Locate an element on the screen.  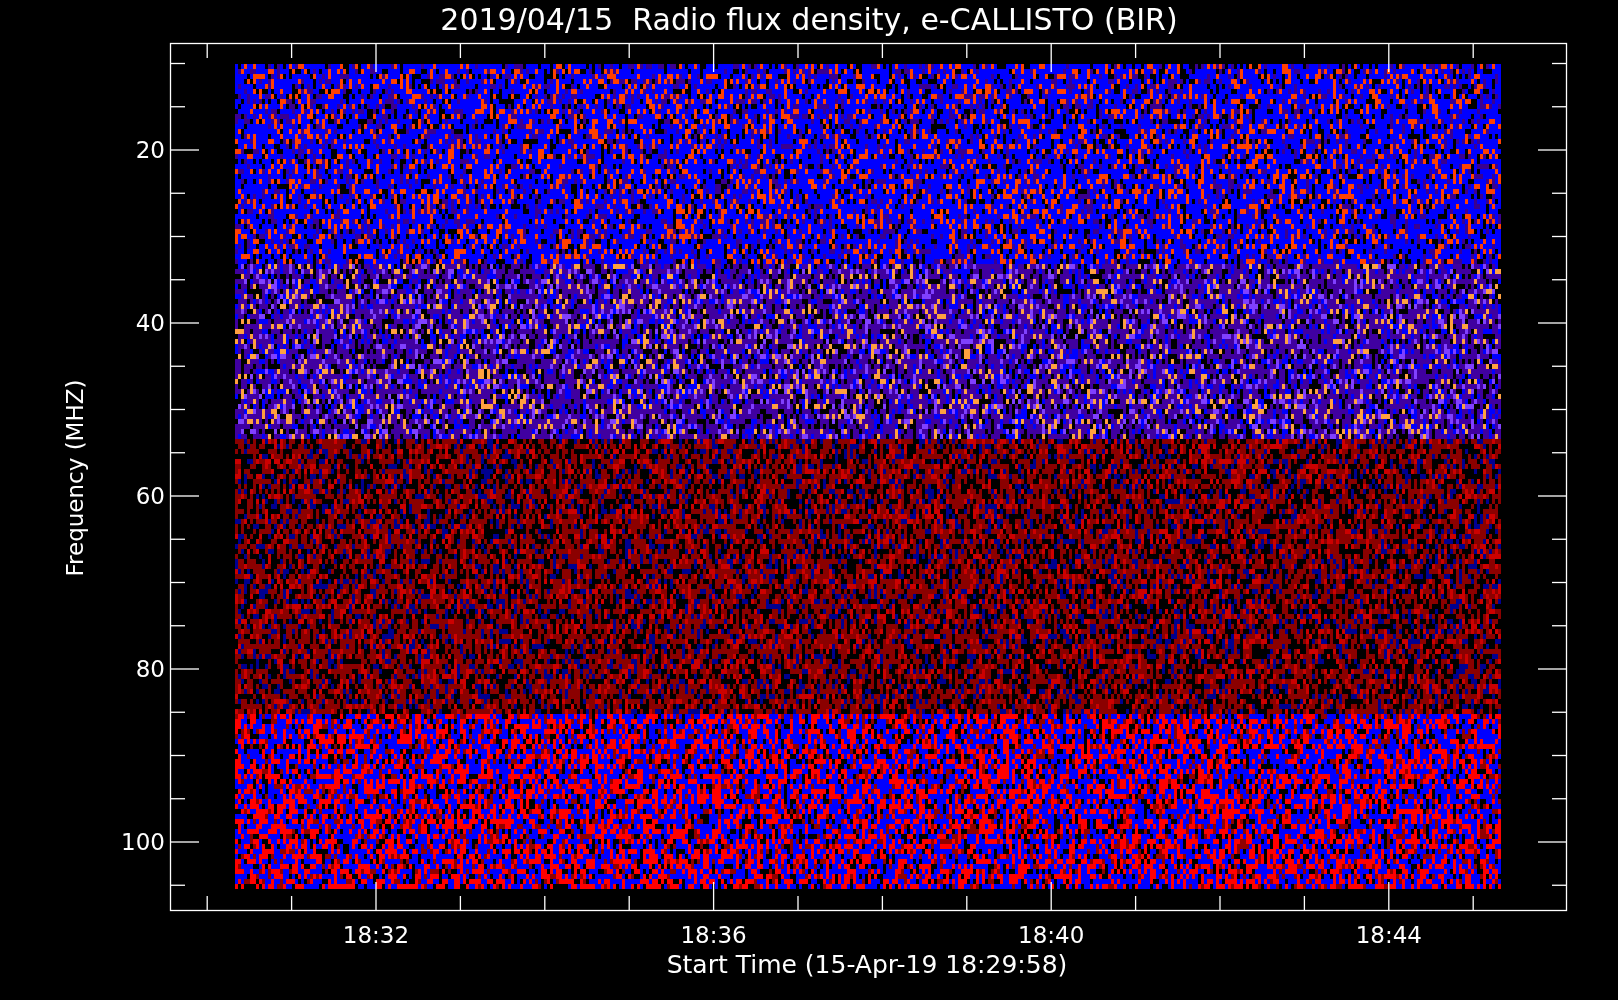
tick-label: 40 is located at coordinates (149, 323).